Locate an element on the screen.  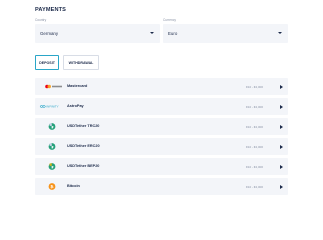
bitcoin-logo: ₿ is located at coordinates (52, 186).